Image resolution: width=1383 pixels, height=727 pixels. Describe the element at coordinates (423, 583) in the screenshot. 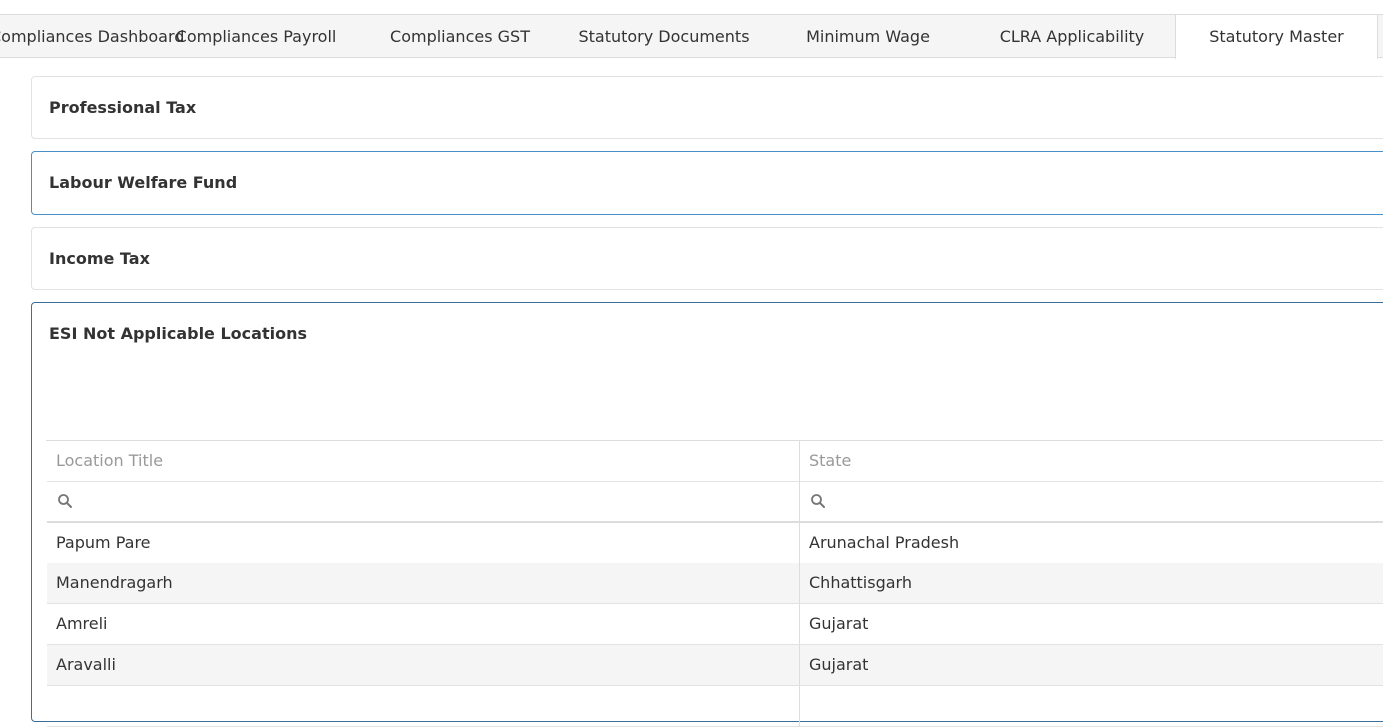

I see `location-cell: Manendragarh` at that location.